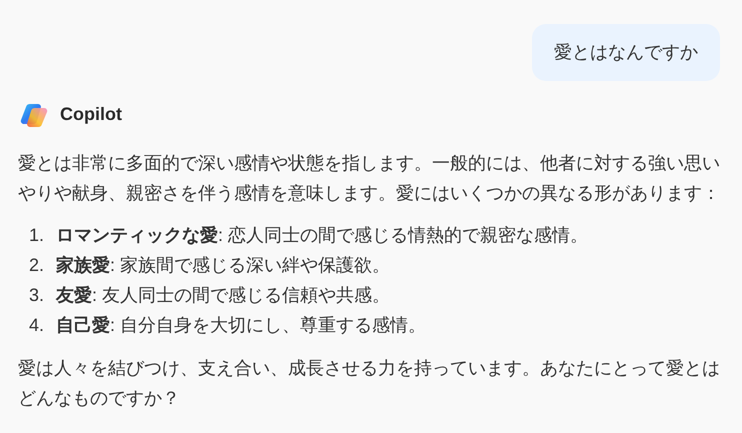 The height and width of the screenshot is (433, 742). I want to click on list-item-text: 自己愛: 自分自身を大切にし、尊重する感情。, so click(241, 325).